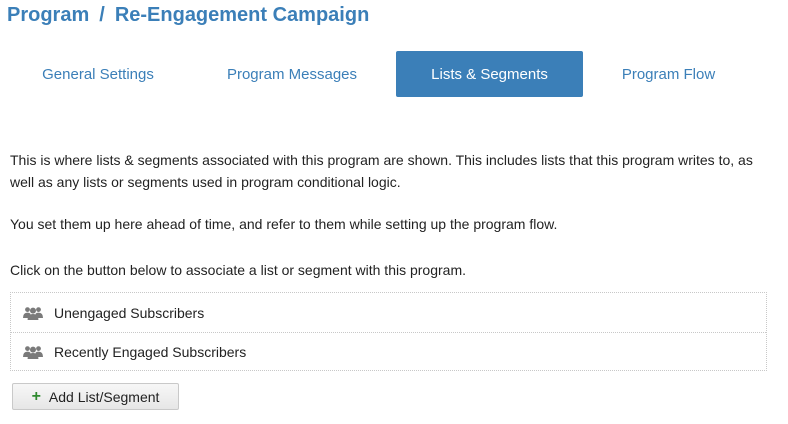 This screenshot has height=424, width=788. I want to click on list-item-label: Recently Engaged Subscribers, so click(150, 352).